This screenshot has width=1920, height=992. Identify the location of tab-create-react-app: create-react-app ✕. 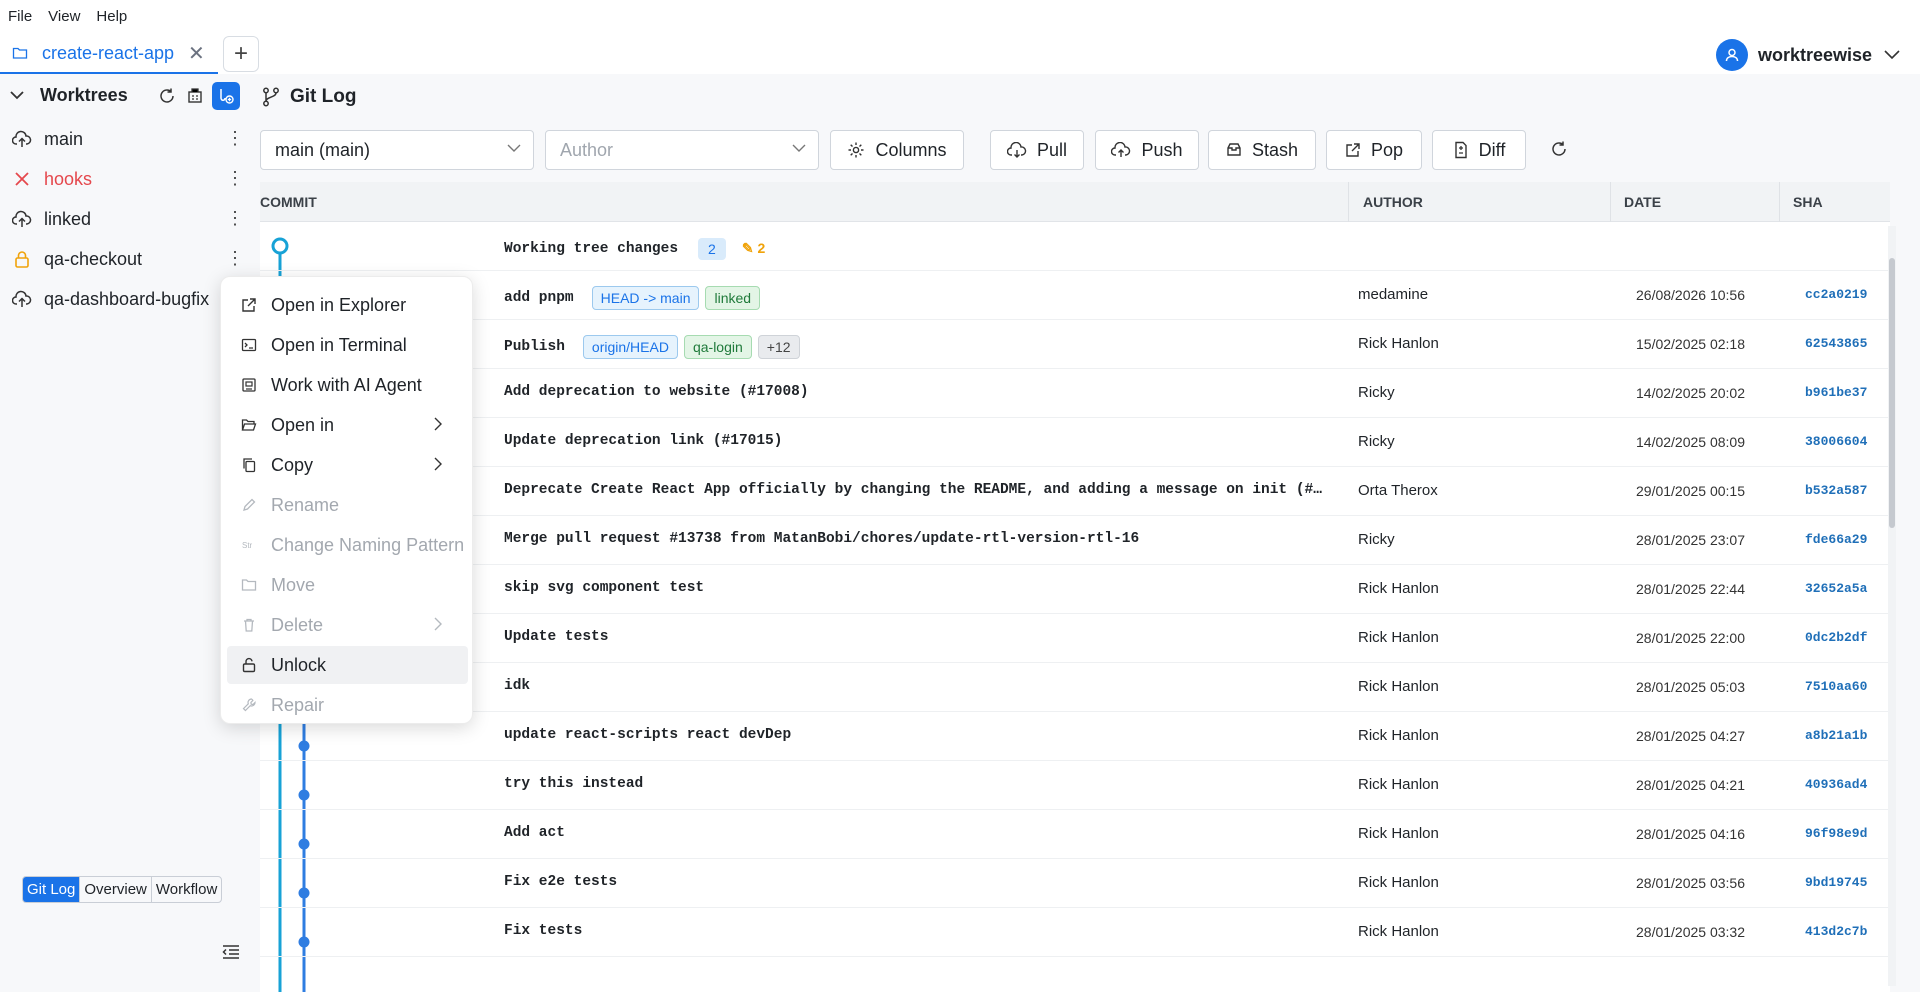
(109, 54).